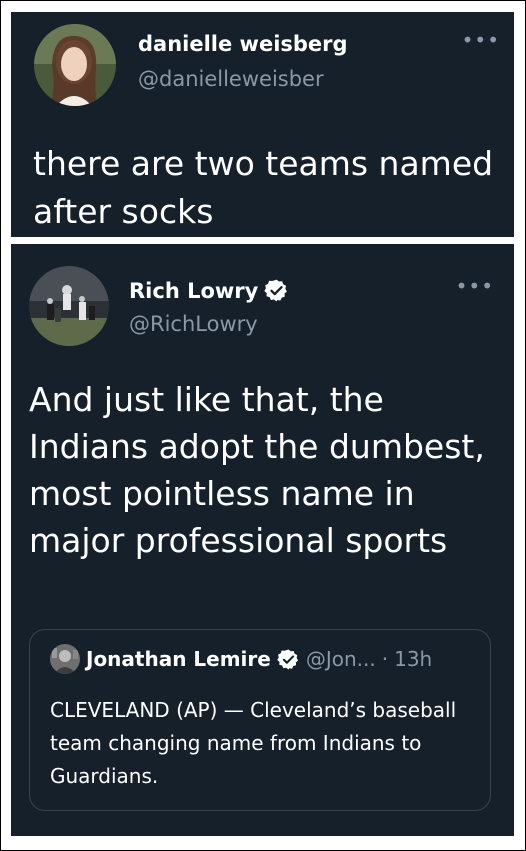 This screenshot has height=851, width=526. What do you see at coordinates (178, 659) in the screenshot?
I see `quoted-display-name: Jonathan Lemire` at bounding box center [178, 659].